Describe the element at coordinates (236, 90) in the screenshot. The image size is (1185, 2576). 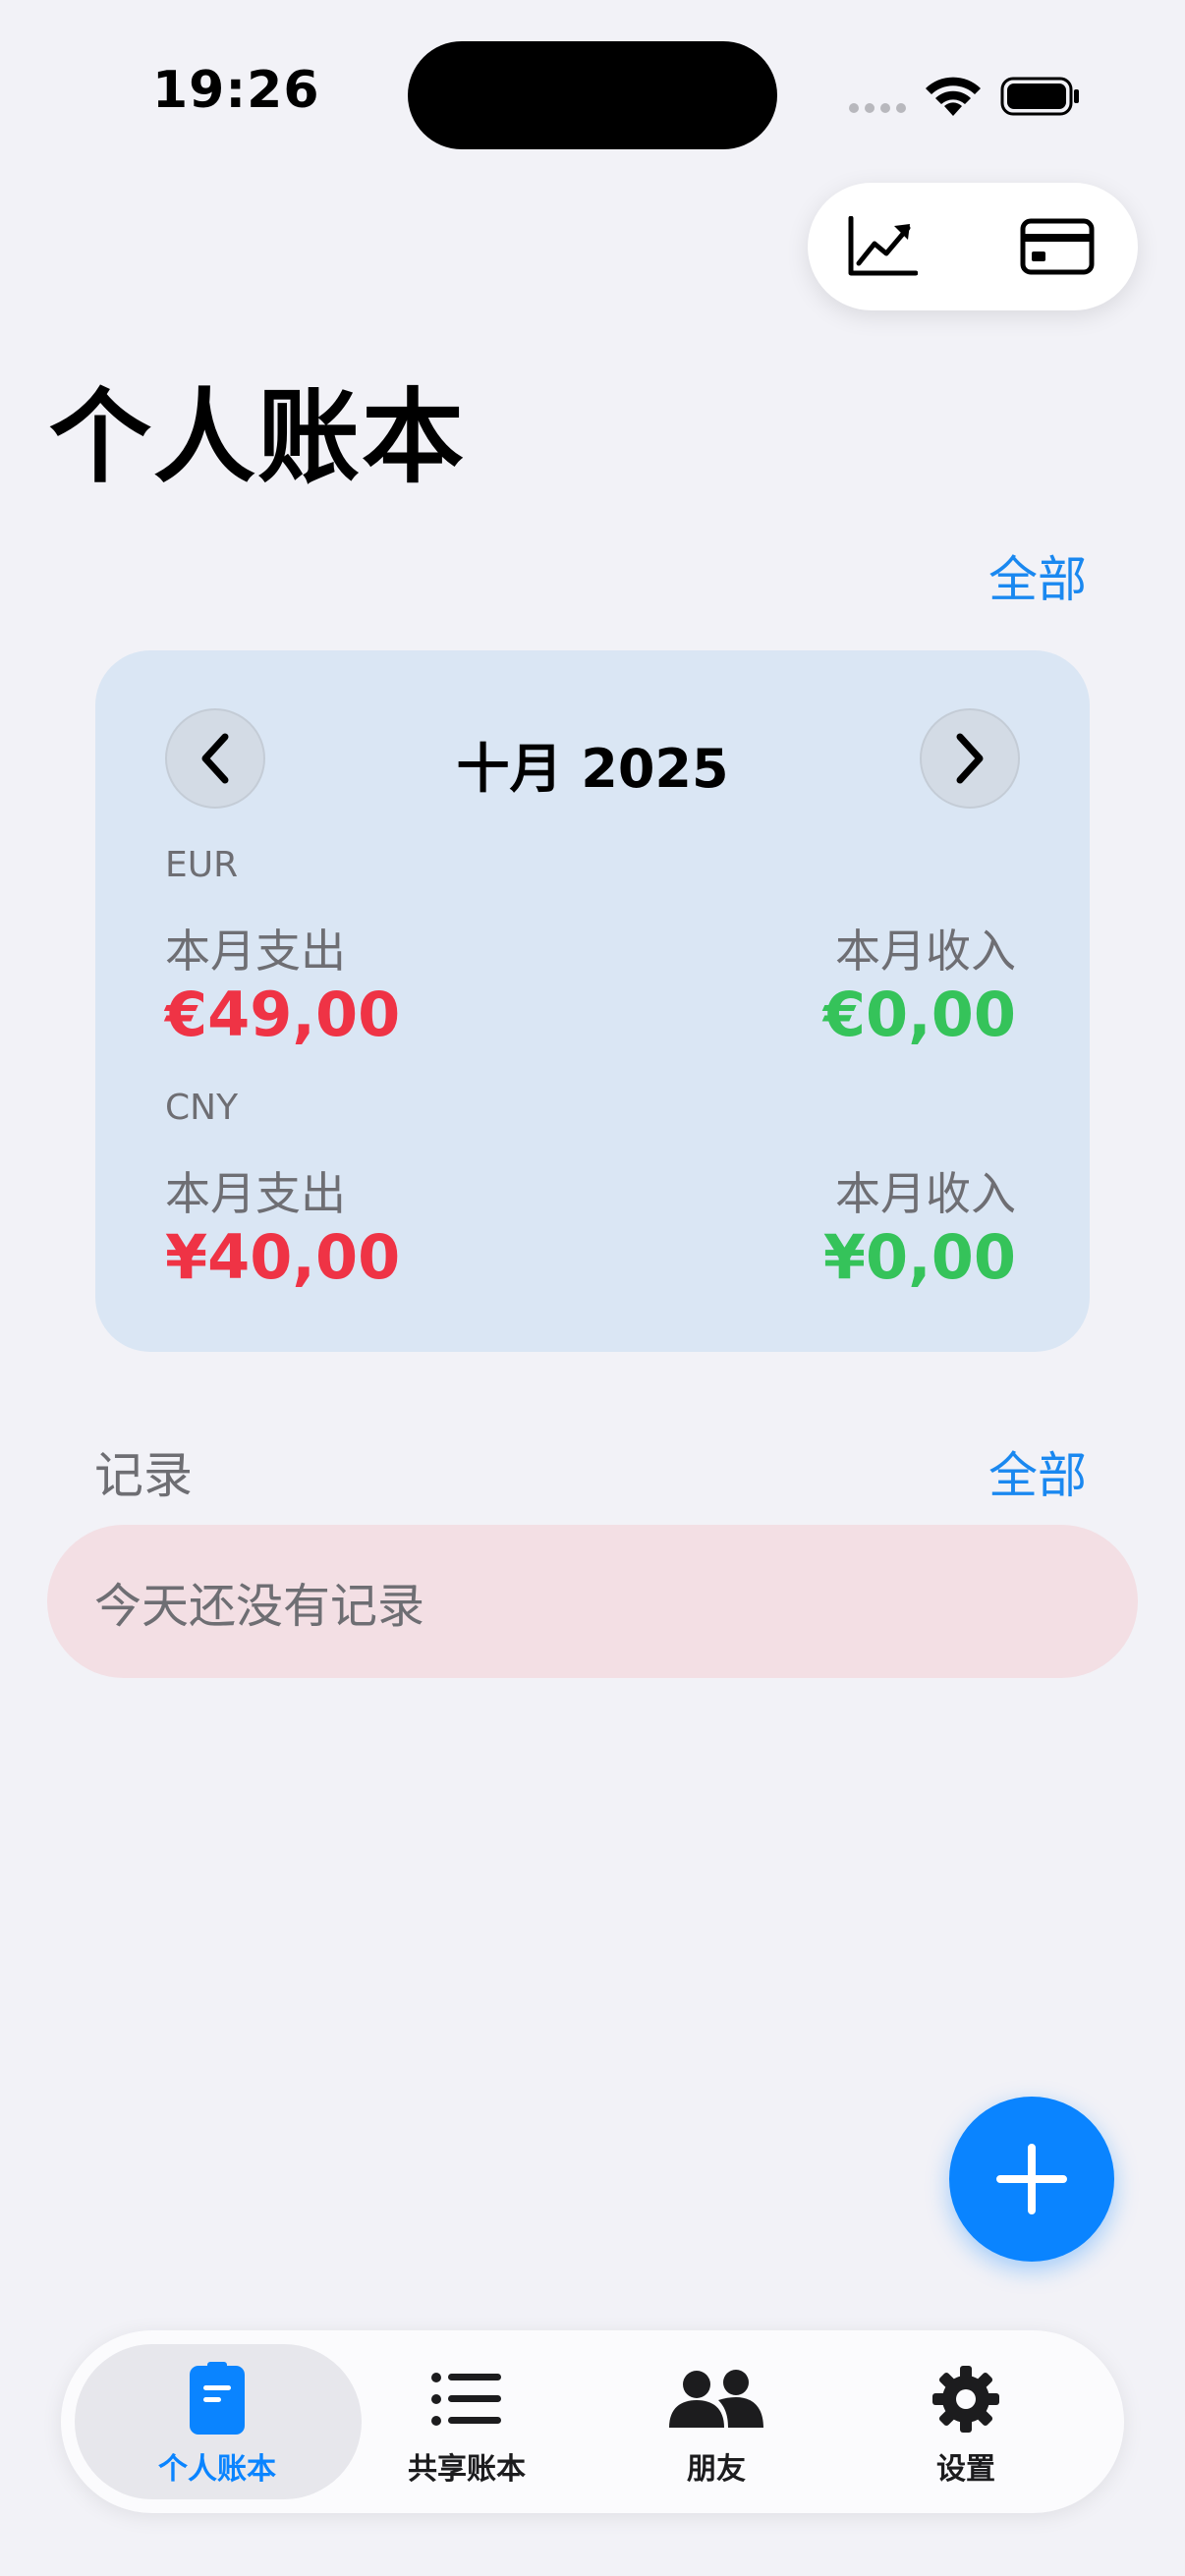
I see `status-time: 19:26` at that location.